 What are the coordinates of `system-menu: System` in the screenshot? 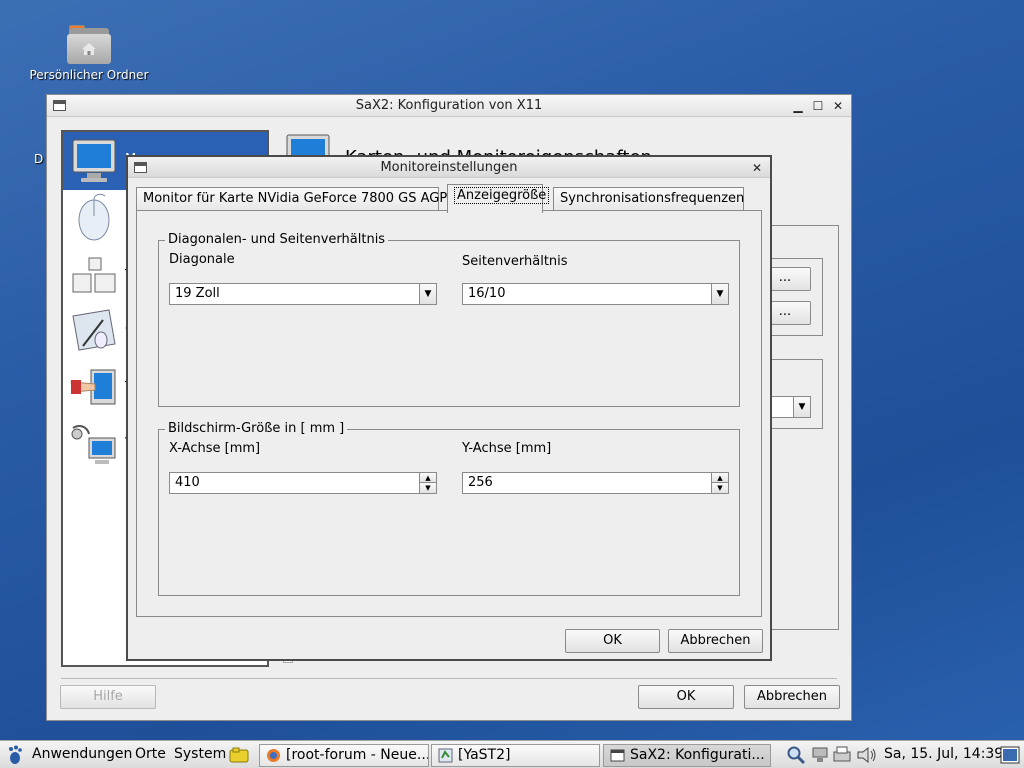 It's located at (200, 754).